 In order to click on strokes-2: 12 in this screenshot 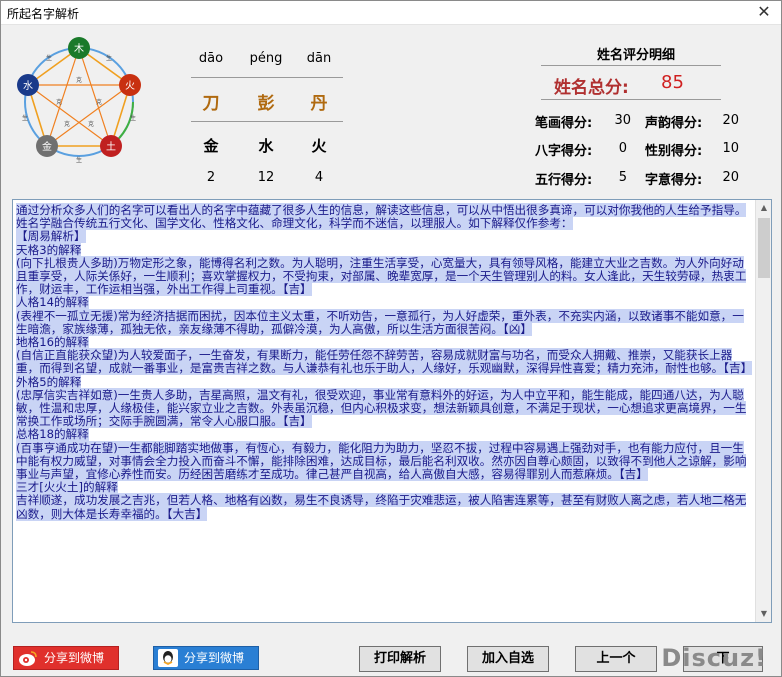, I will do `click(266, 177)`.